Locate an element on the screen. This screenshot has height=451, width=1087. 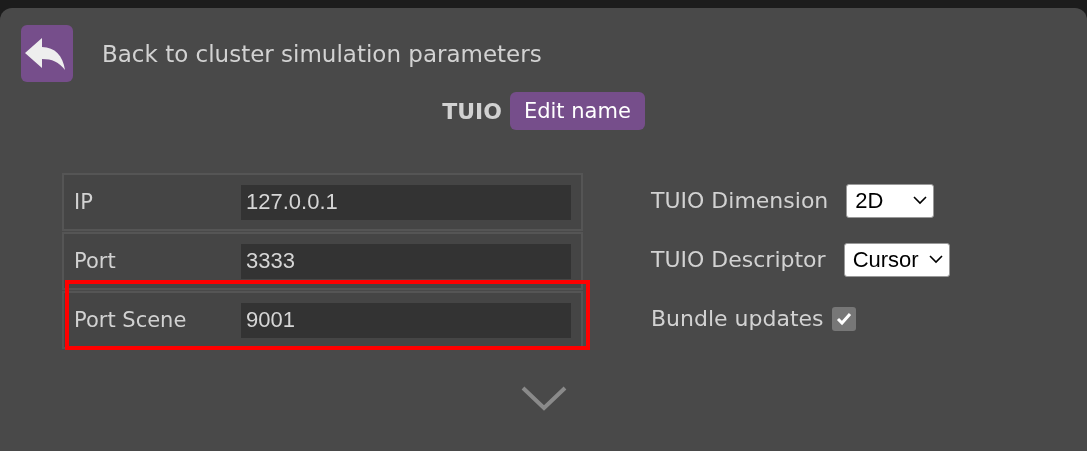
field-label: Port Scene is located at coordinates (131, 320).